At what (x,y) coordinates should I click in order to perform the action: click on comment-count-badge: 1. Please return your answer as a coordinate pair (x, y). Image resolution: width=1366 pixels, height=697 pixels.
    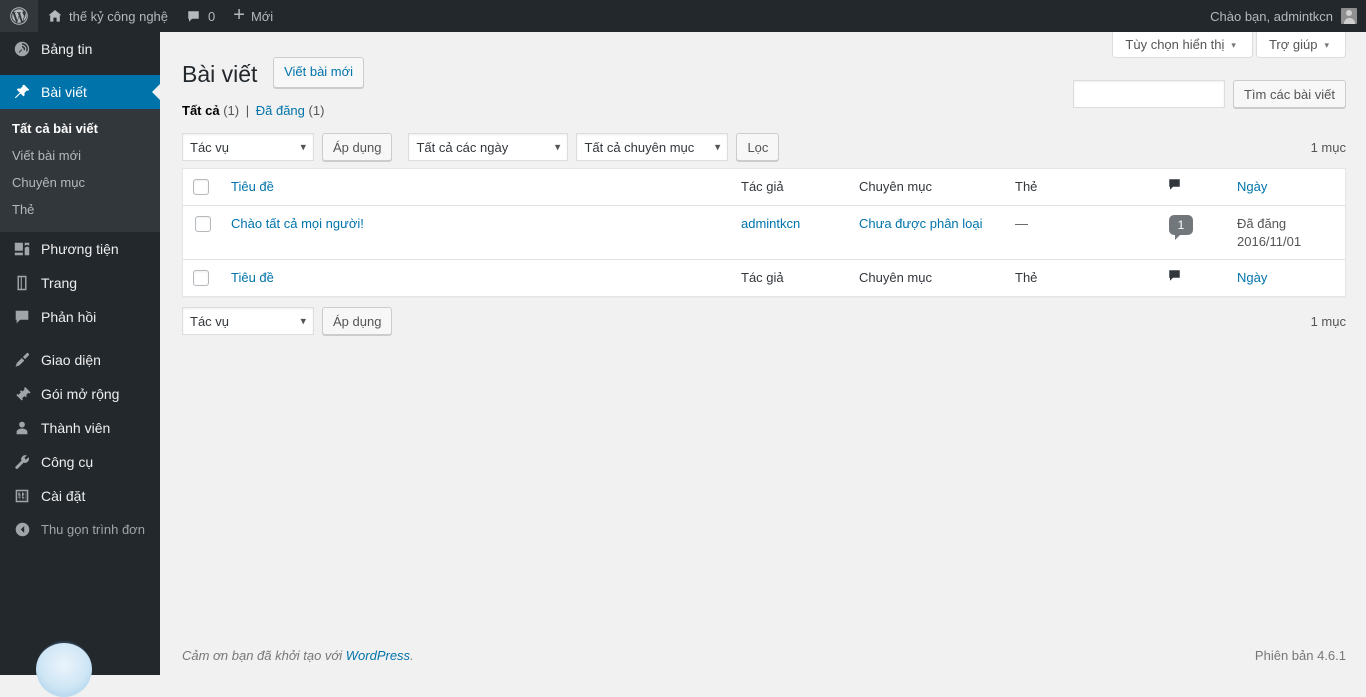
    Looking at the image, I should click on (1181, 225).